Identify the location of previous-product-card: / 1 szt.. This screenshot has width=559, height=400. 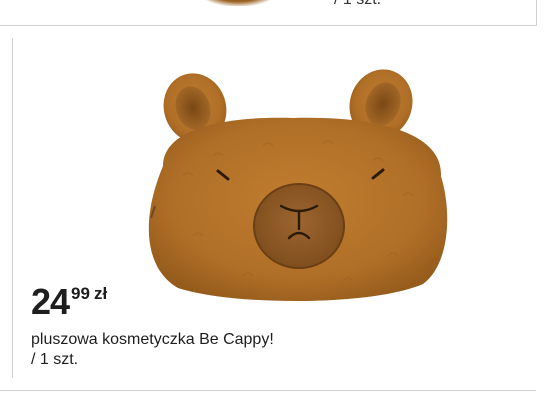
(279, 13).